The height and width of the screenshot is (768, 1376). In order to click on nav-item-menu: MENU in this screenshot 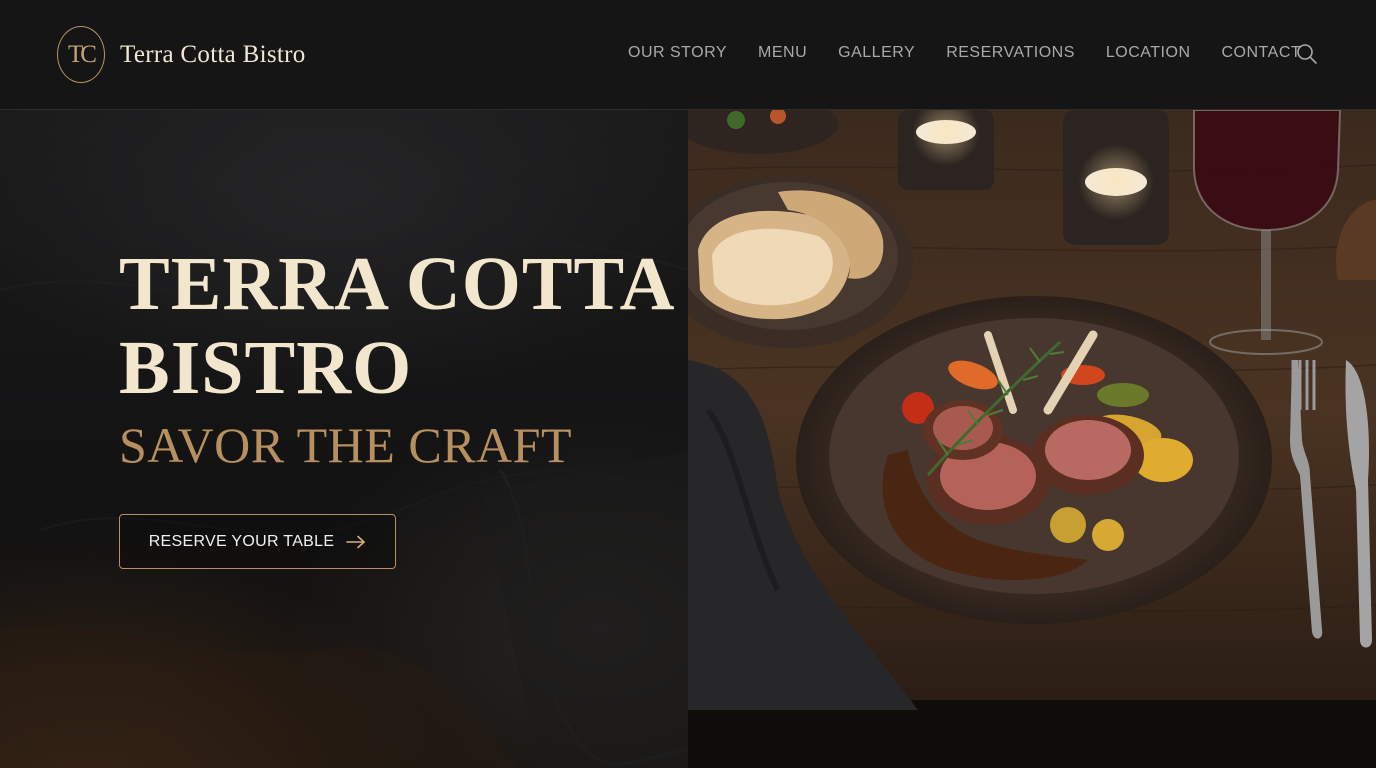, I will do `click(782, 53)`.